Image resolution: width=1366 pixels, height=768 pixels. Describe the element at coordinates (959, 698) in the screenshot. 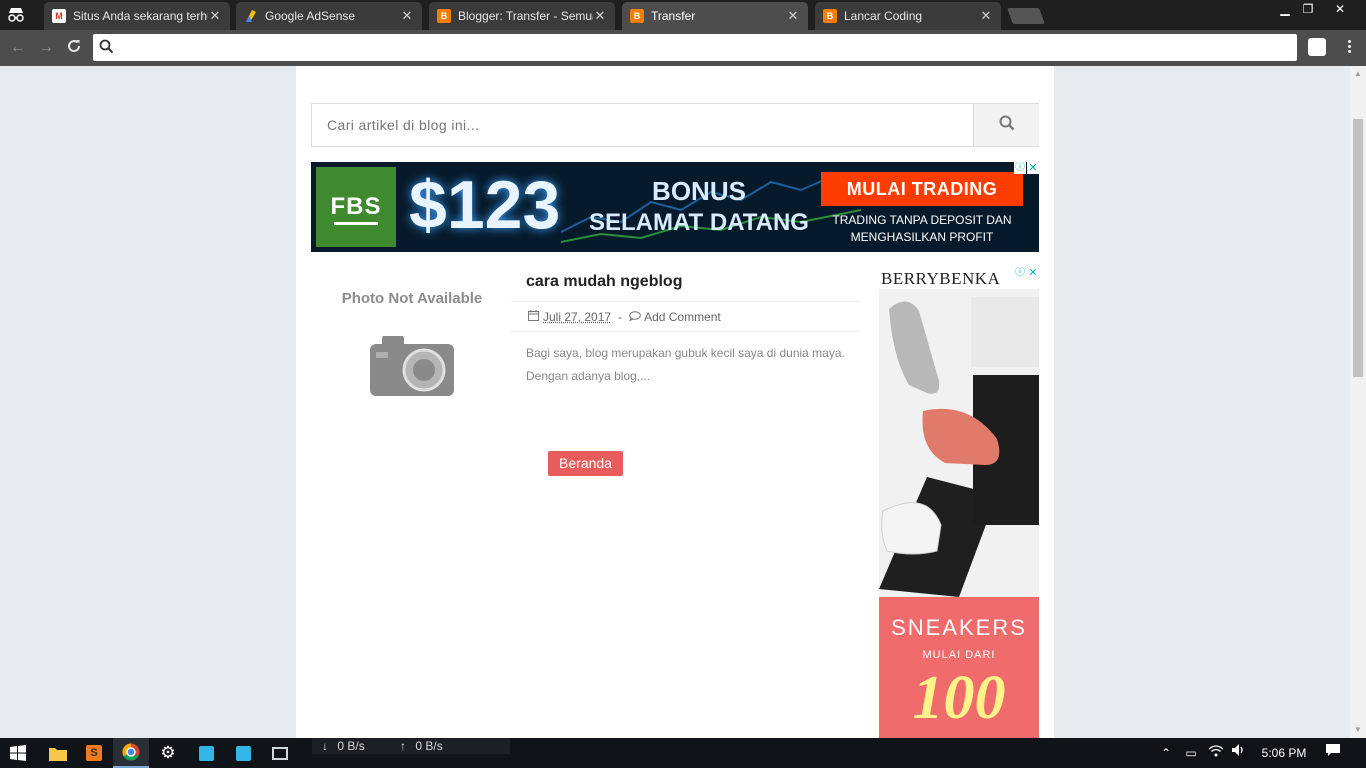

I see `promo-price: 100` at that location.